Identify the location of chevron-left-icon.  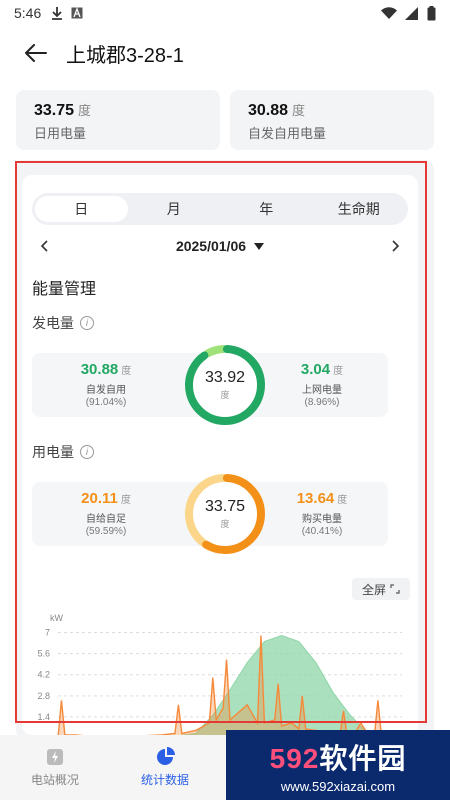
(44, 246).